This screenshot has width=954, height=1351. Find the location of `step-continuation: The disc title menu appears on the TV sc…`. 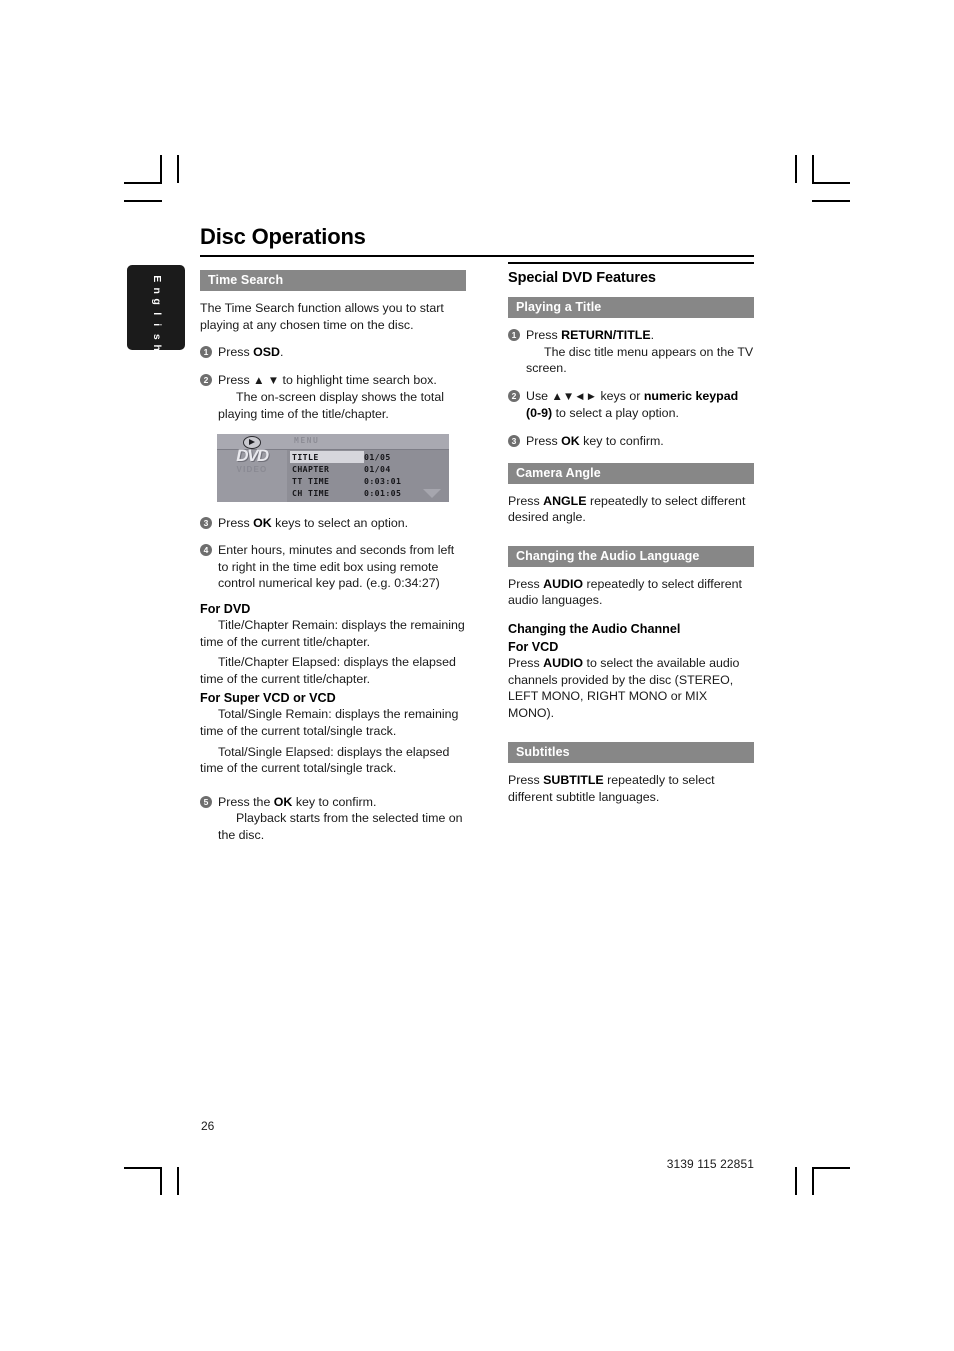

step-continuation: The disc title menu appears on the TV sc… is located at coordinates (640, 360).